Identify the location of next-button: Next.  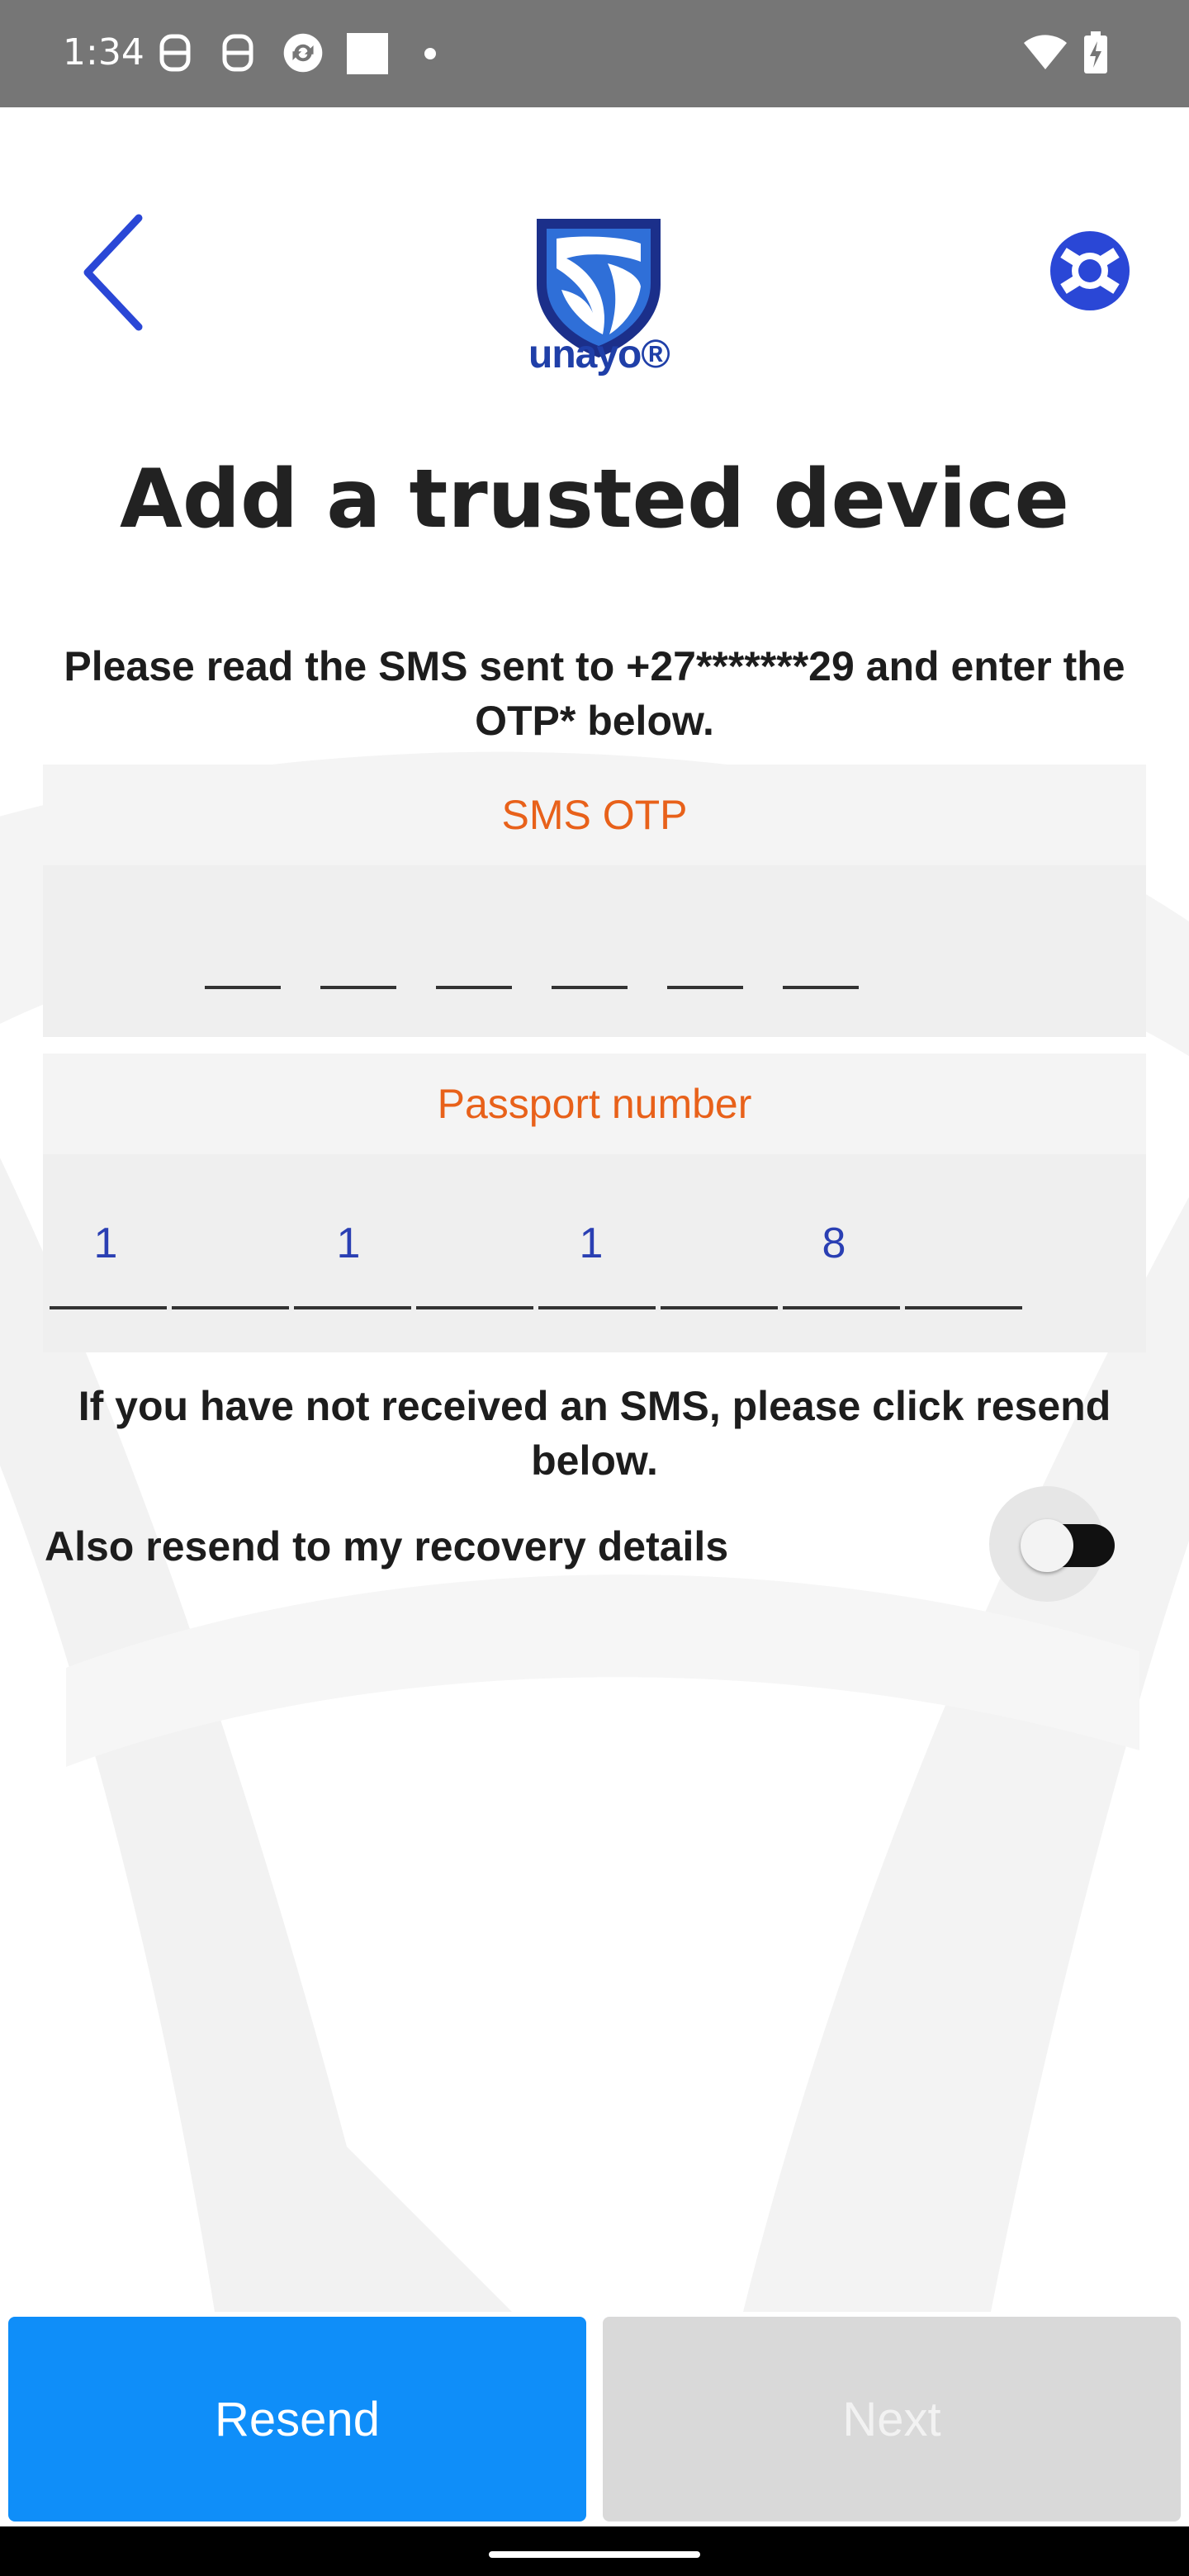
(892, 2419).